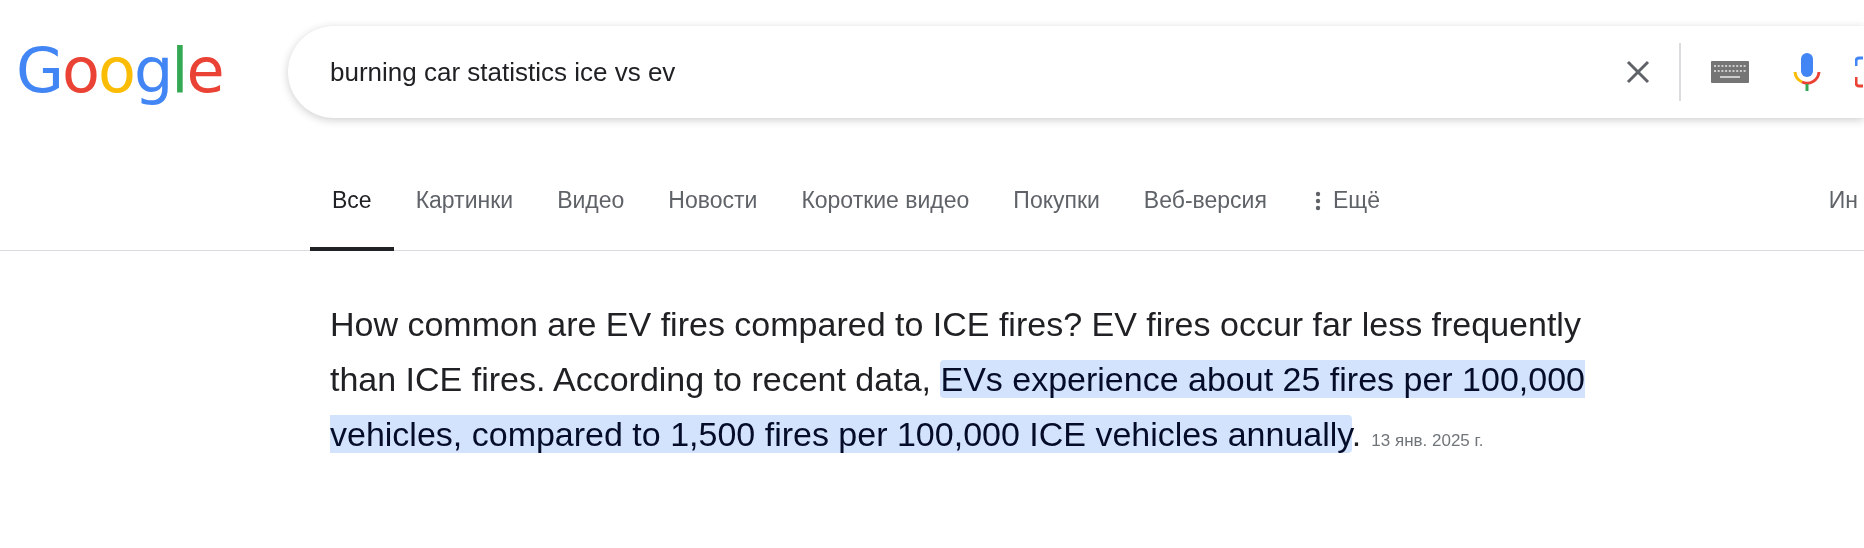  Describe the element at coordinates (713, 198) in the screenshot. I see `search-tab: Новости` at that location.